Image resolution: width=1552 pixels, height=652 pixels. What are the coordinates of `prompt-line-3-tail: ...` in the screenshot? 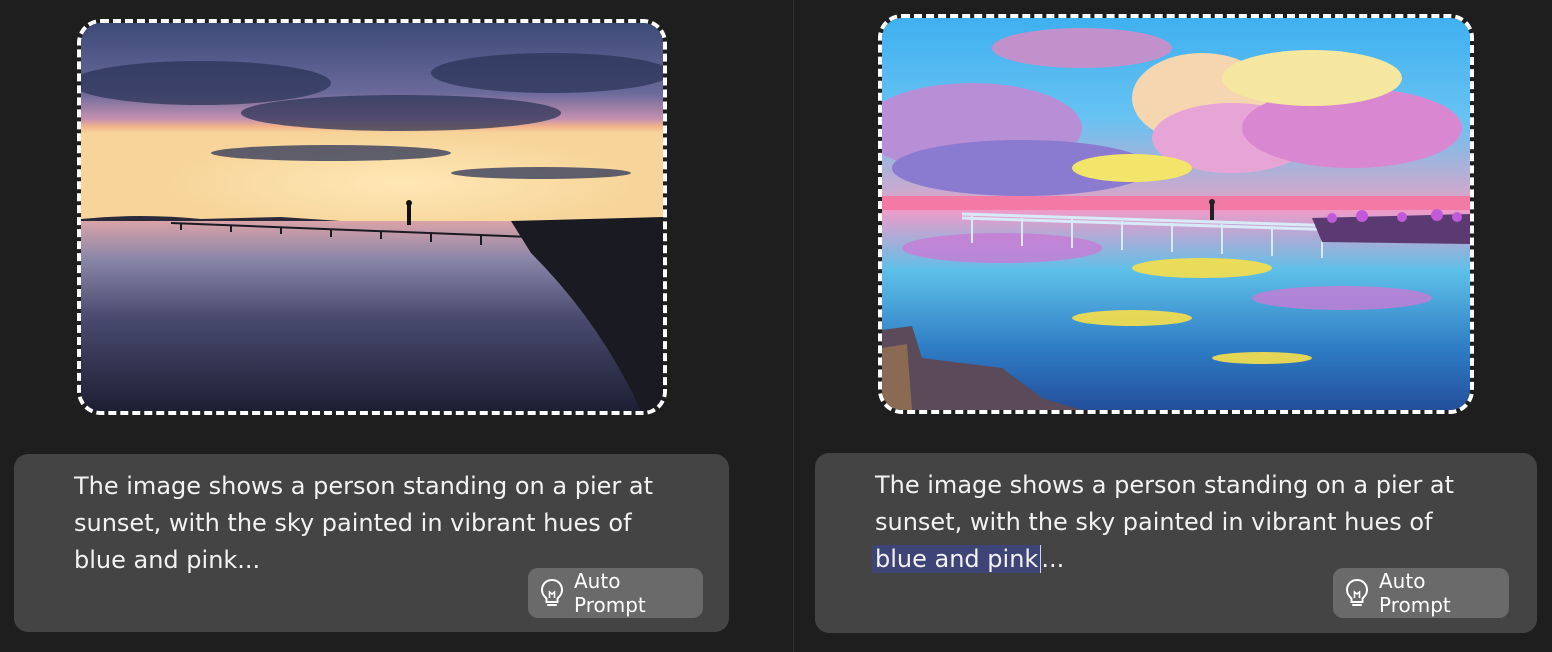 It's located at (1053, 559).